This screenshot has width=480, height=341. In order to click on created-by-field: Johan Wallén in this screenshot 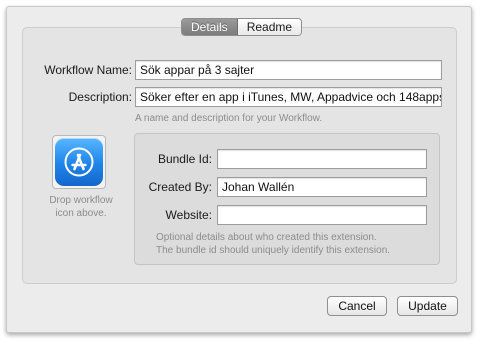, I will do `click(322, 187)`.